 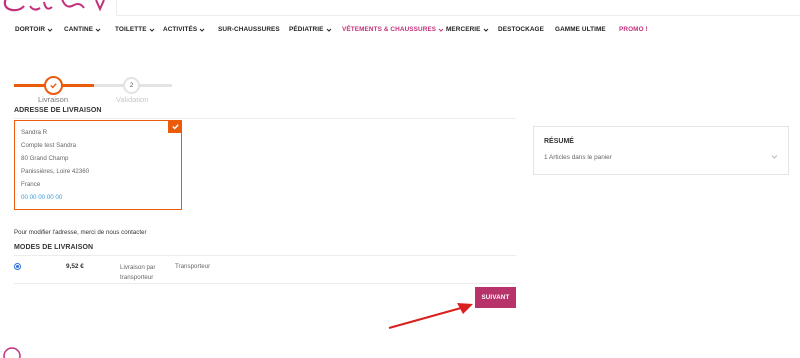 What do you see at coordinates (31, 184) in the screenshot?
I see `address-country: France` at bounding box center [31, 184].